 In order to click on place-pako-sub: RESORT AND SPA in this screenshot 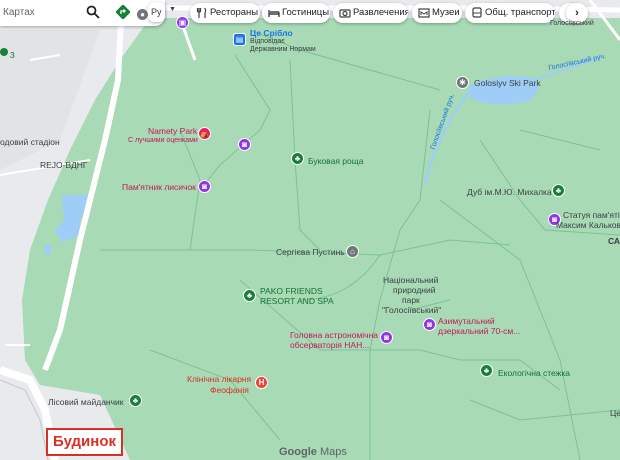, I will do `click(297, 301)`.